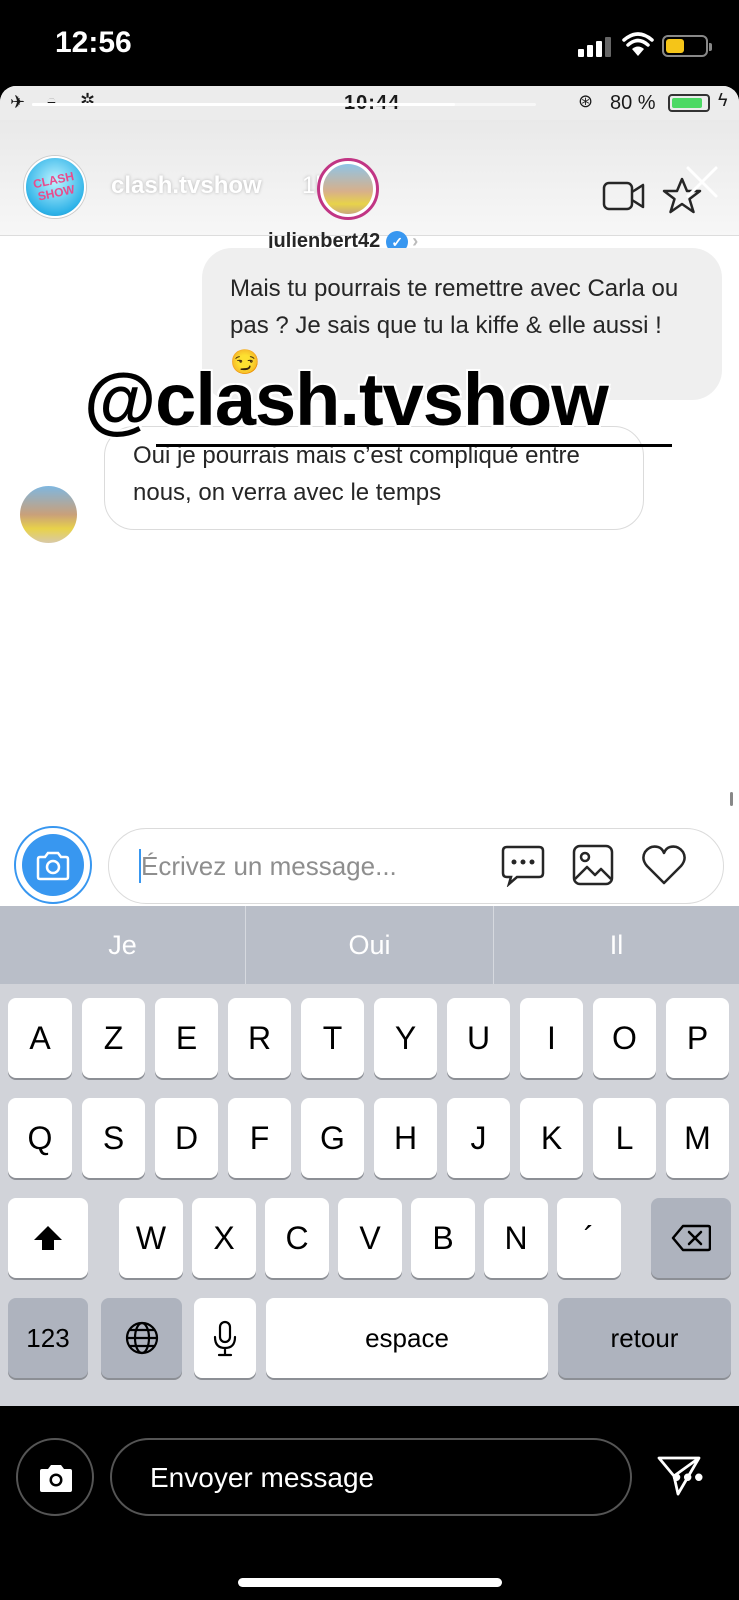  I want to click on return-key: retour, so click(644, 1338).